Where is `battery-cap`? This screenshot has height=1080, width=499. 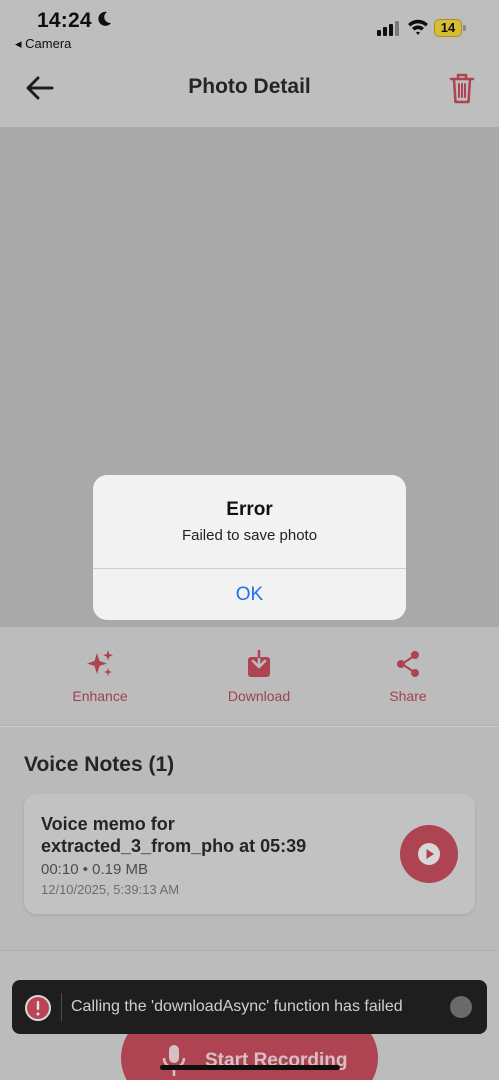 battery-cap is located at coordinates (464, 28).